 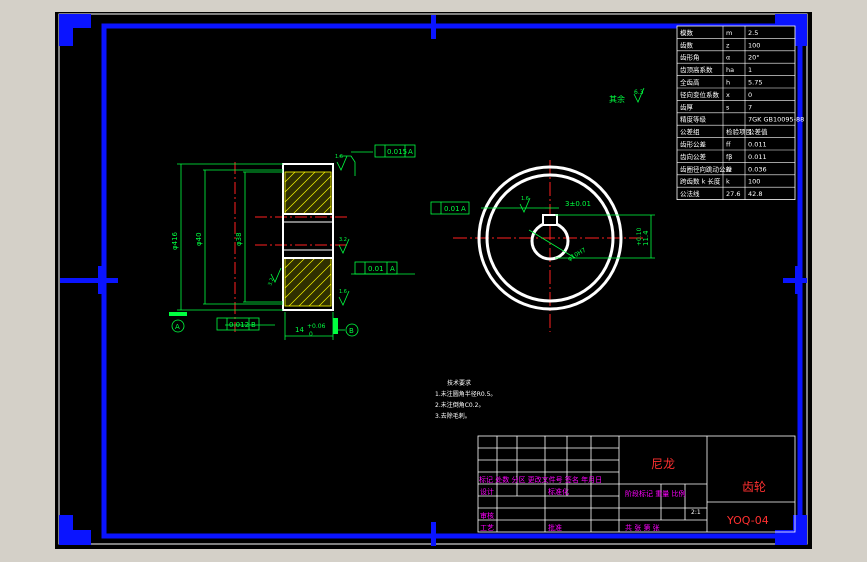 What do you see at coordinates (754, 58) in the screenshot?
I see `table-cell-value: 20°` at bounding box center [754, 58].